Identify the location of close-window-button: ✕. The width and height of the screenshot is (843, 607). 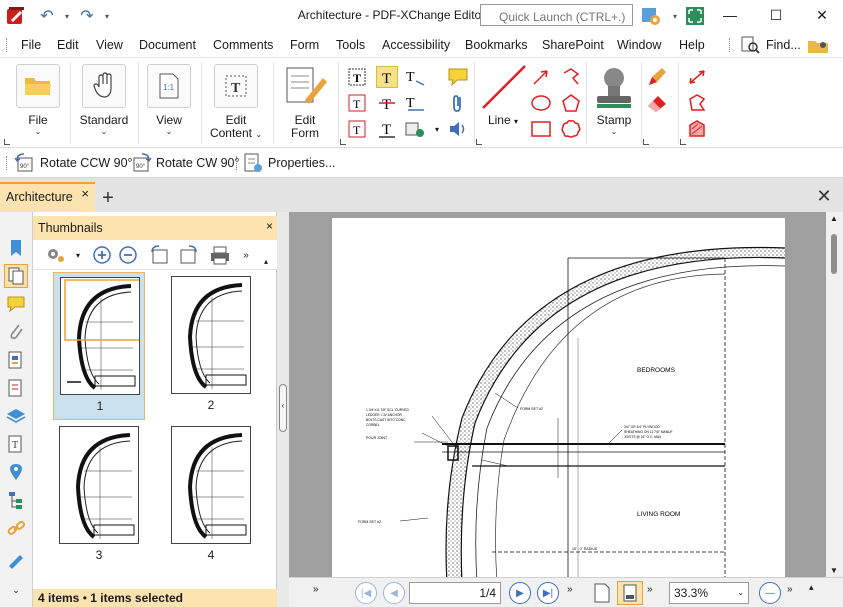
(822, 15).